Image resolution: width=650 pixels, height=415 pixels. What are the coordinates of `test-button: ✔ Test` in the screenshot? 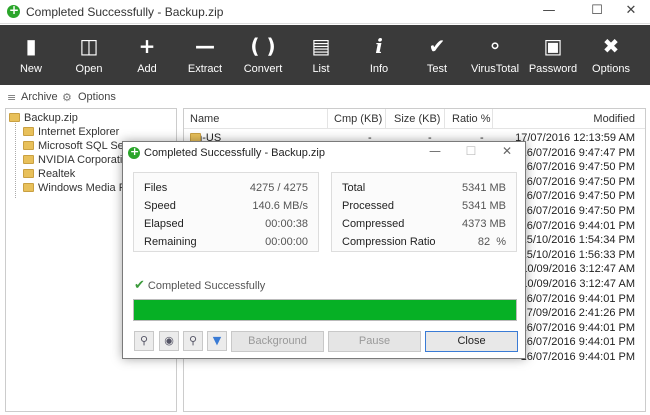 It's located at (437, 55).